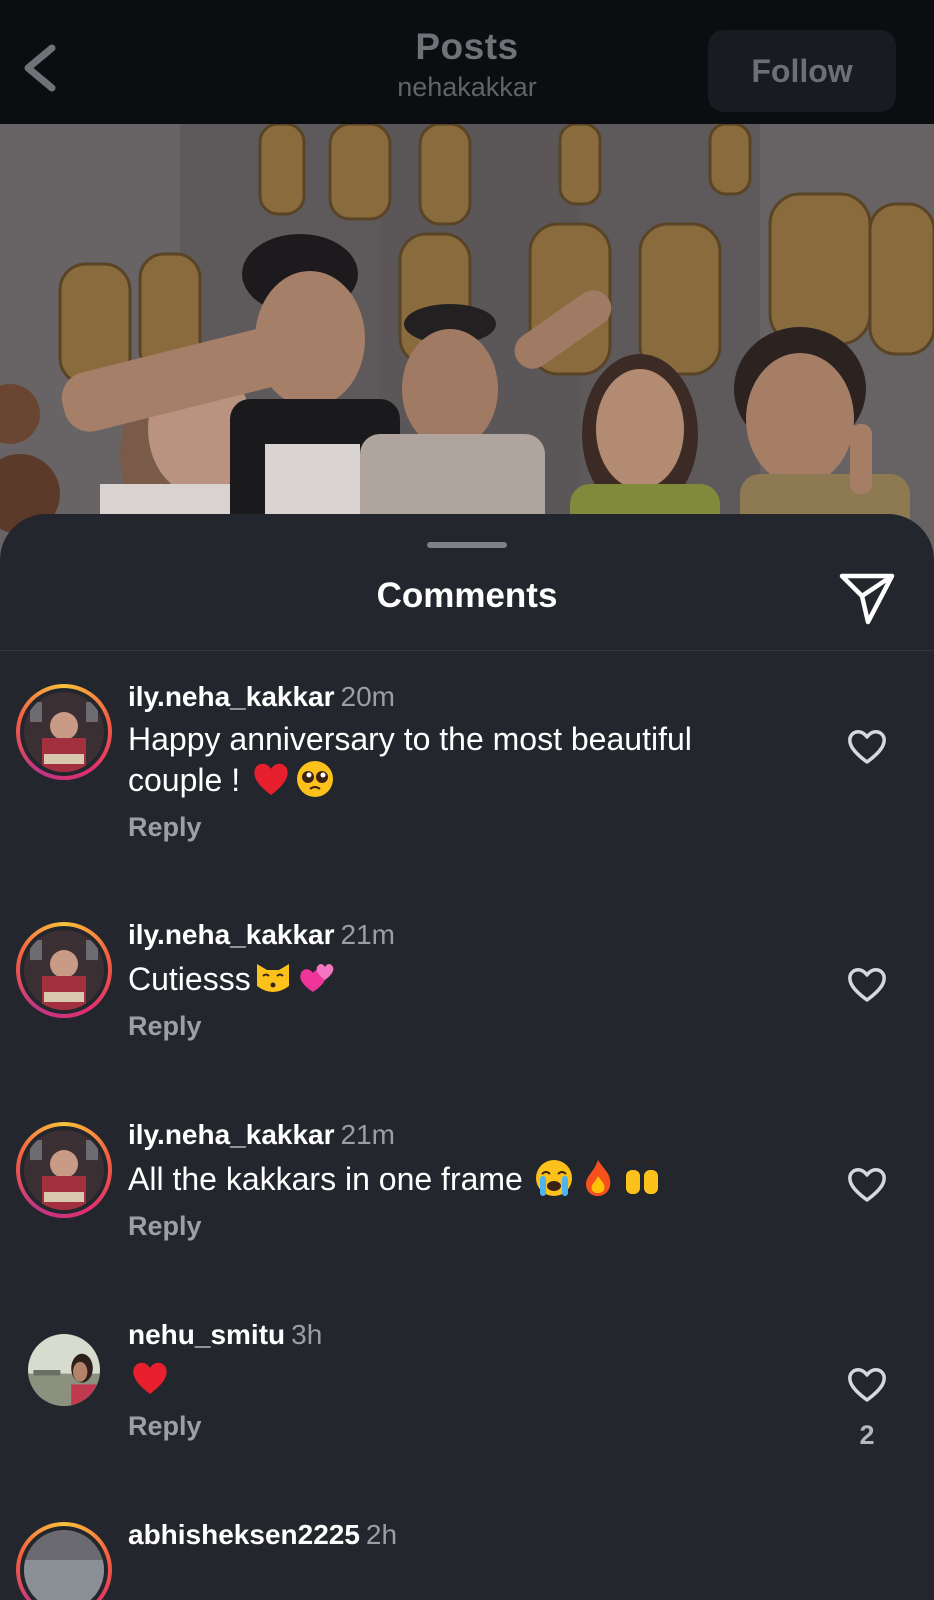 This screenshot has width=934, height=1600. What do you see at coordinates (641, 1176) in the screenshot?
I see `raising-hands-emoji` at bounding box center [641, 1176].